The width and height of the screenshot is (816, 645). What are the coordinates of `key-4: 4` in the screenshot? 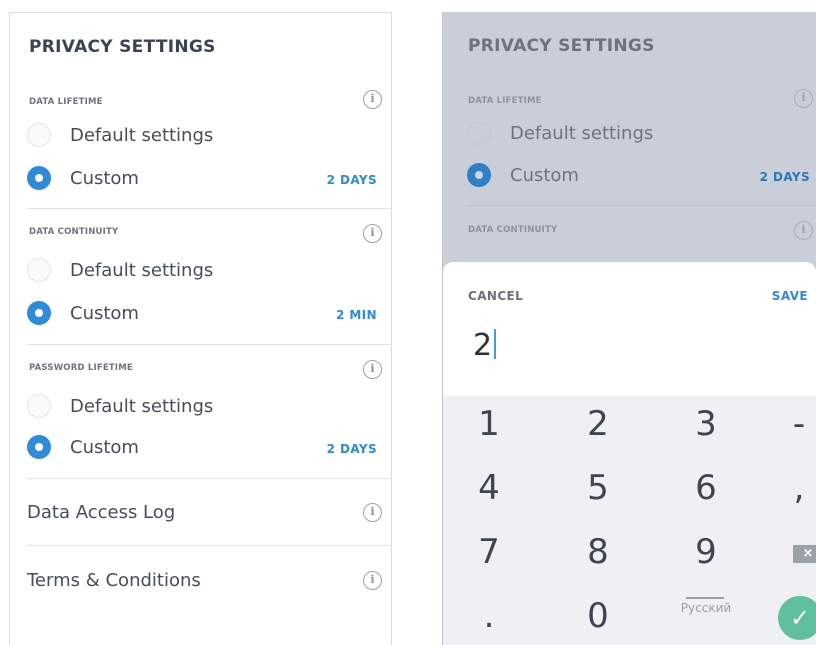 It's located at (489, 488).